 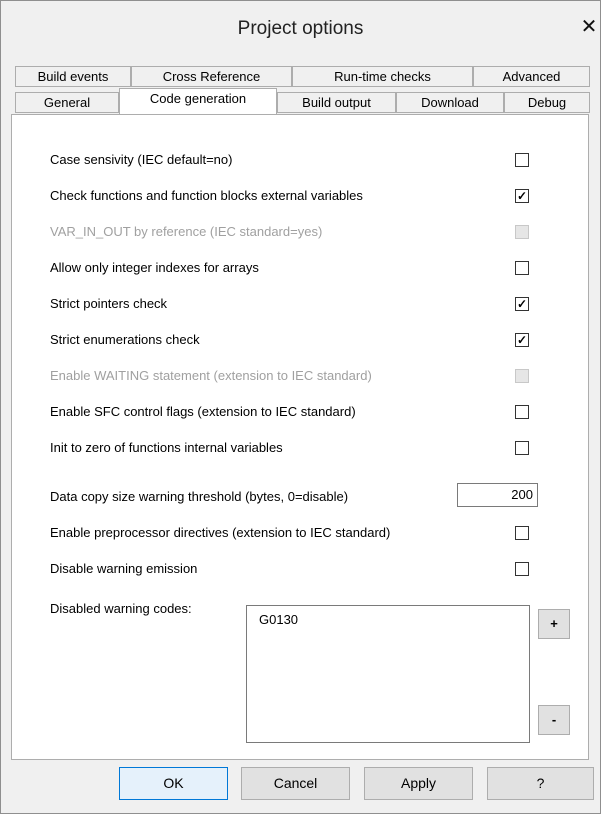 What do you see at coordinates (109, 303) in the screenshot?
I see `option-label: Strict pointers check` at bounding box center [109, 303].